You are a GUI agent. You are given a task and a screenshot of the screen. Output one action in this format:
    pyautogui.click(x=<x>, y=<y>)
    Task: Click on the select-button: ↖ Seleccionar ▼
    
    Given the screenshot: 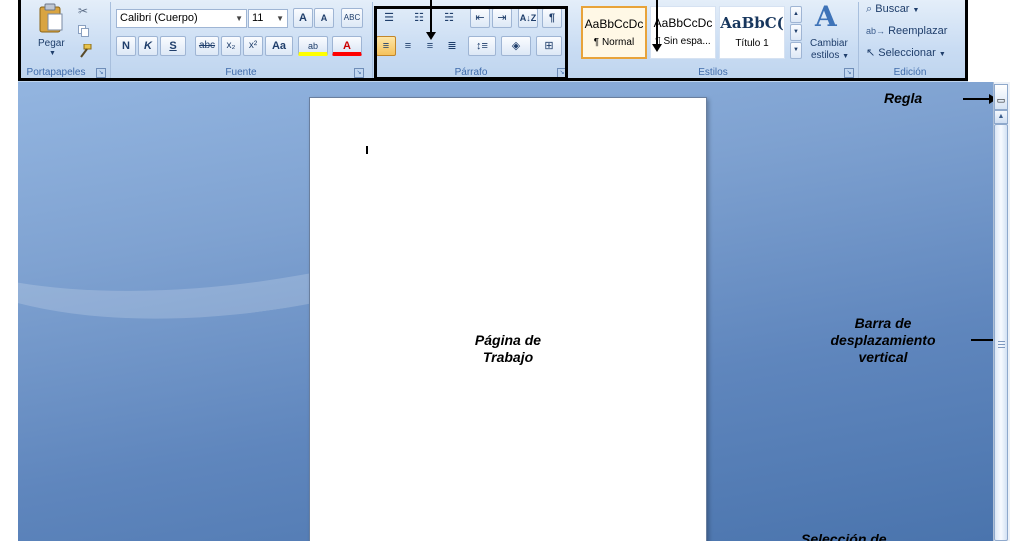 What is the action you would take?
    pyautogui.click(x=906, y=52)
    